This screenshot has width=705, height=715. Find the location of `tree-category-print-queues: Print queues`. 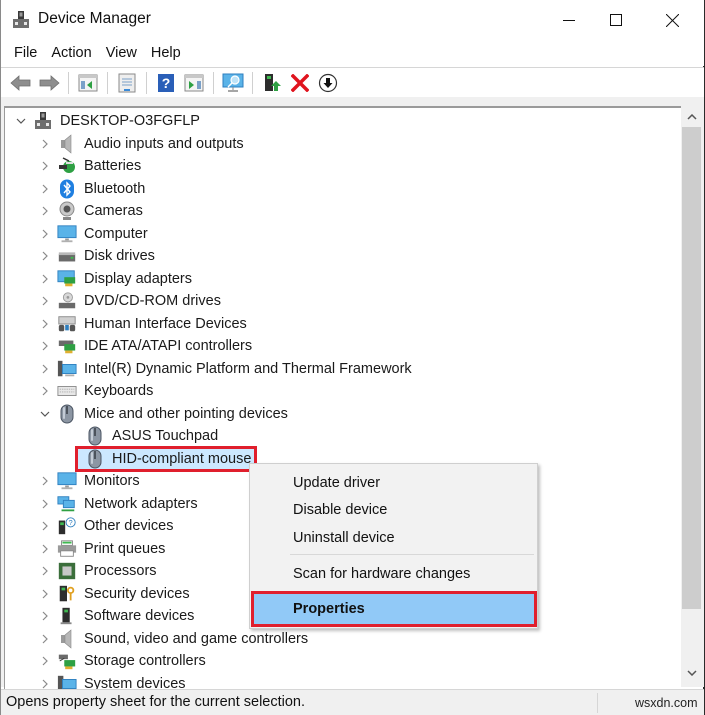

tree-category-print-queues: Print queues is located at coordinates (102, 549).